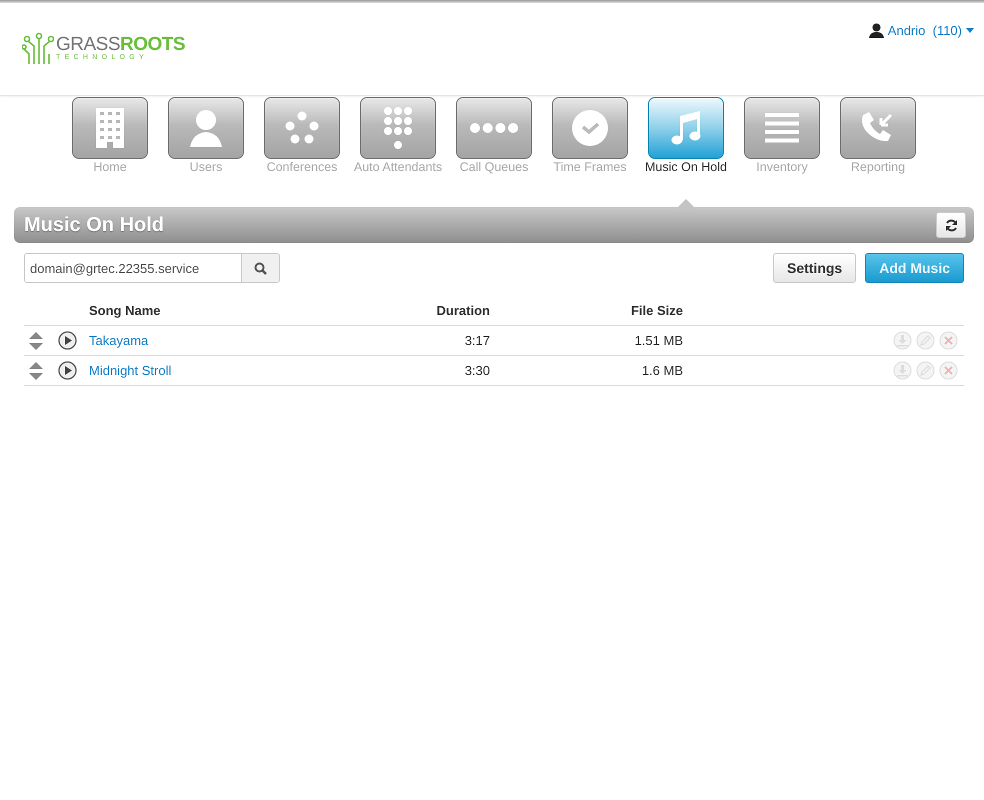 This screenshot has width=984, height=800. What do you see at coordinates (494, 167) in the screenshot?
I see `nav-label: Call Queues` at bounding box center [494, 167].